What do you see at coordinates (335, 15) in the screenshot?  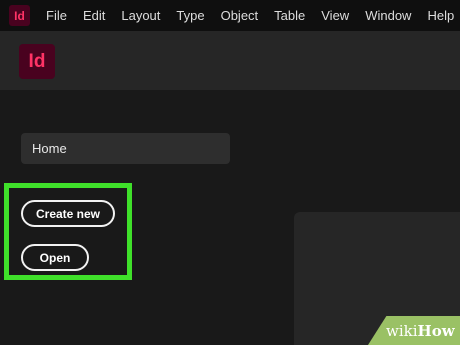 I see `menu-view: View` at bounding box center [335, 15].